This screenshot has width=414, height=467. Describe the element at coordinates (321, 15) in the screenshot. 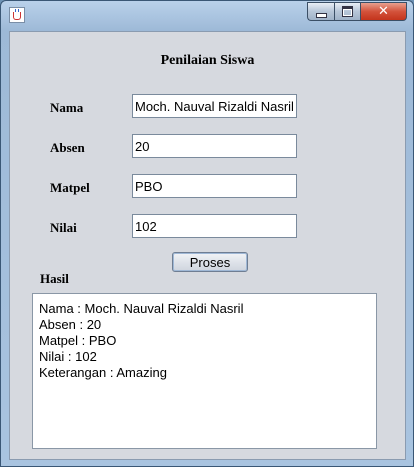

I see `minimize-icon` at that location.